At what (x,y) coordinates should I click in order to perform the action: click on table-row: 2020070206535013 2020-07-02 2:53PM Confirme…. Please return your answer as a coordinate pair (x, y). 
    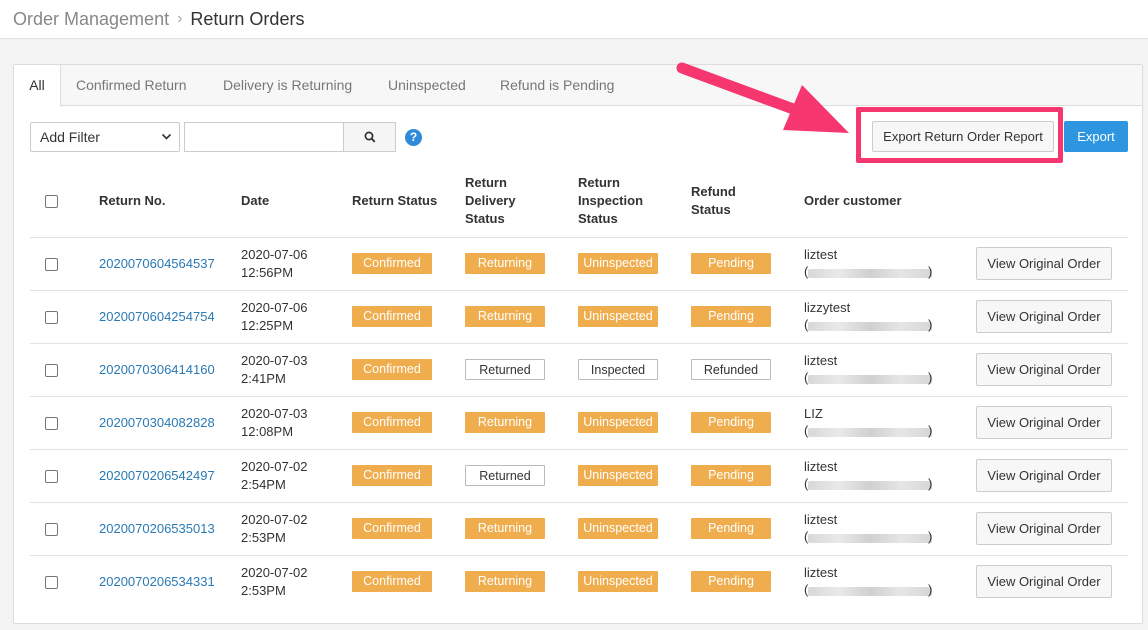
    Looking at the image, I should click on (579, 528).